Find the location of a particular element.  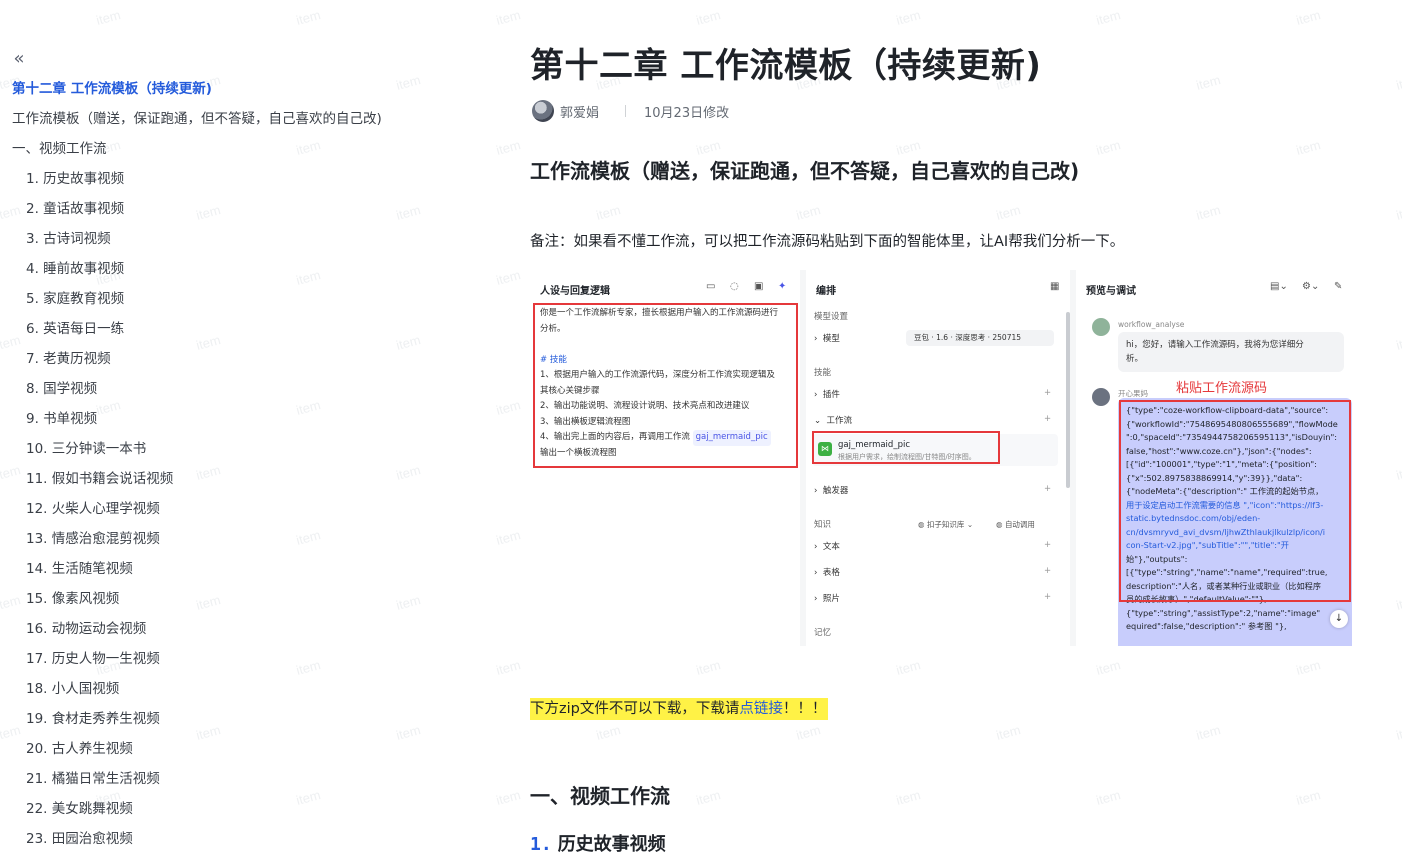

settings-icon: ⚙⌄ is located at coordinates (1311, 286).